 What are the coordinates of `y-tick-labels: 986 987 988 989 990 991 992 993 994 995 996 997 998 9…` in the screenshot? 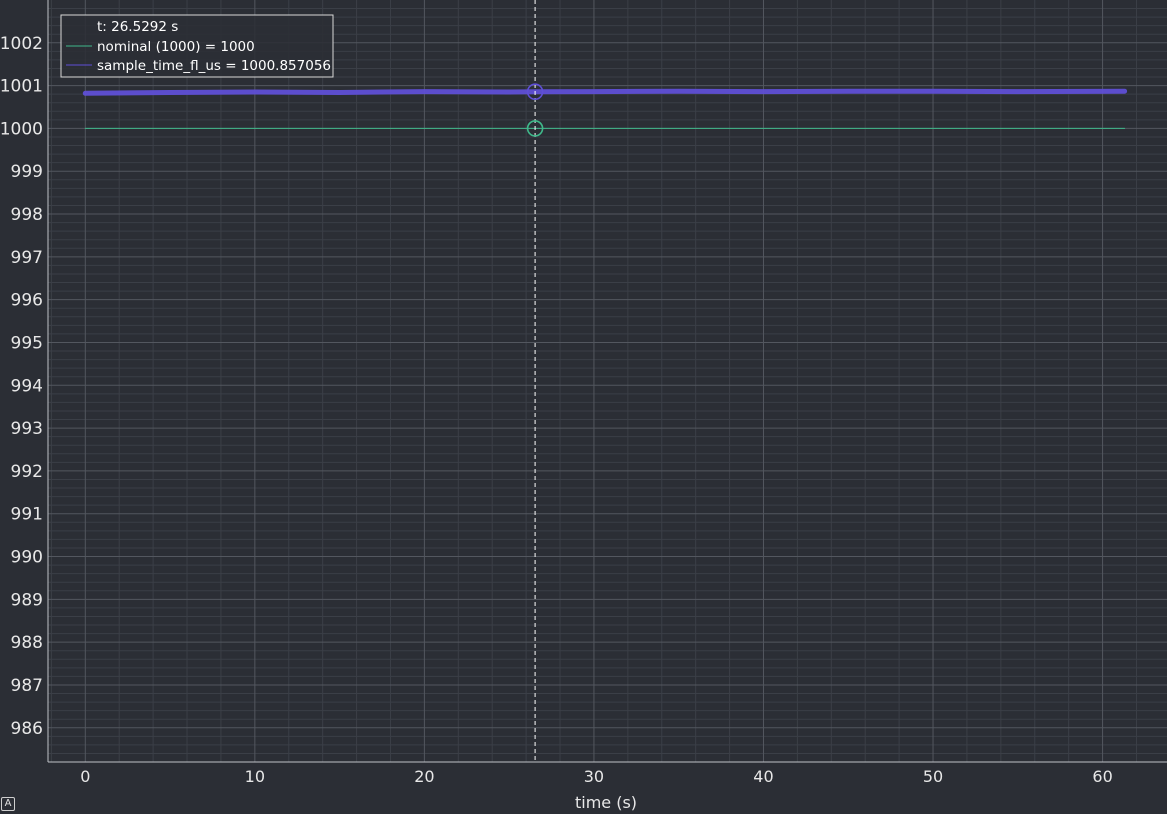 It's located at (21, 386).